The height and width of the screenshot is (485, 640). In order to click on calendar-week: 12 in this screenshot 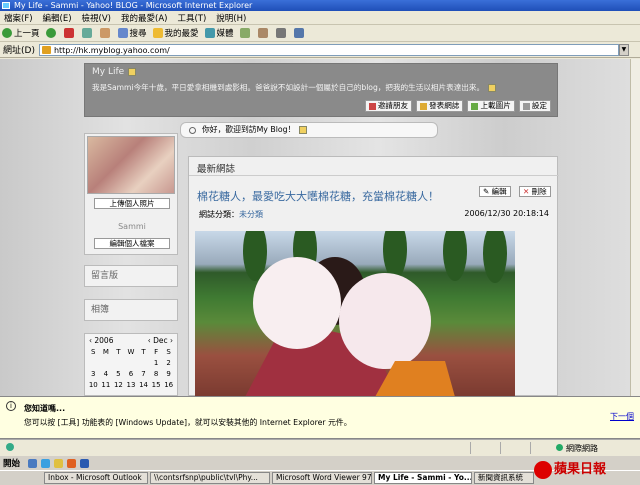, I will do `click(162, 363)`.